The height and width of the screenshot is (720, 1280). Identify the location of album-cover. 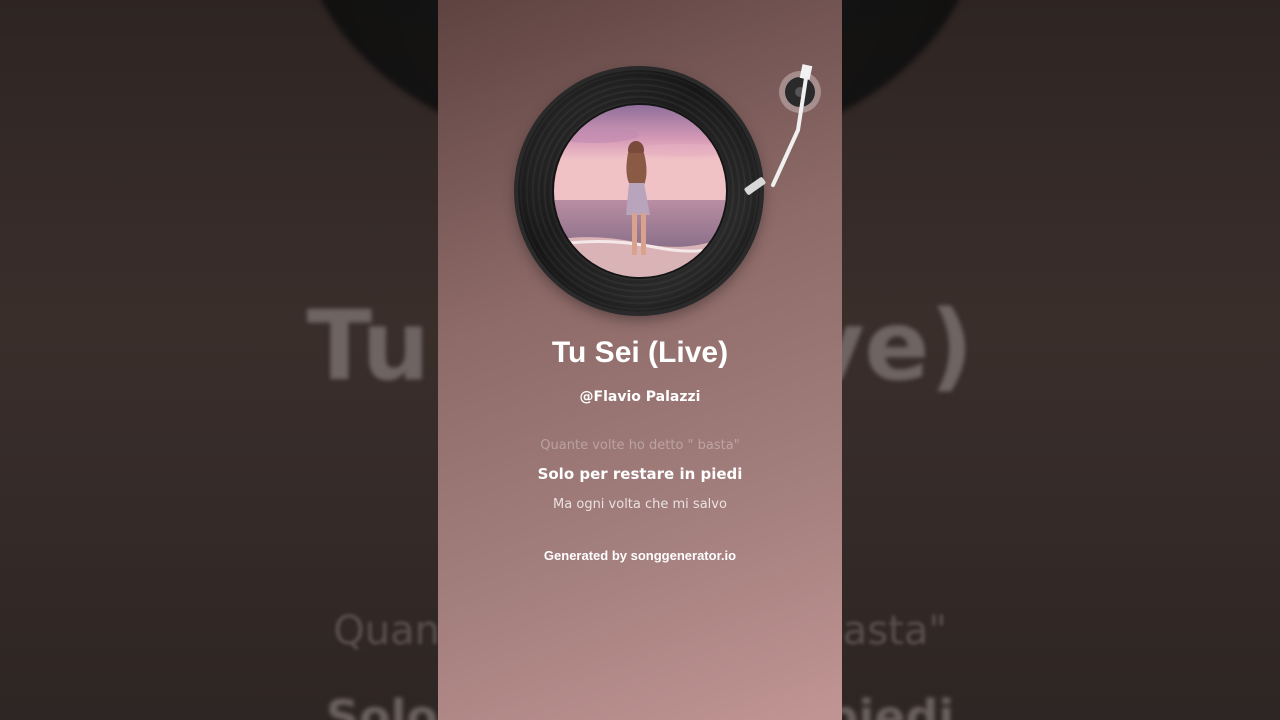
(640, 191).